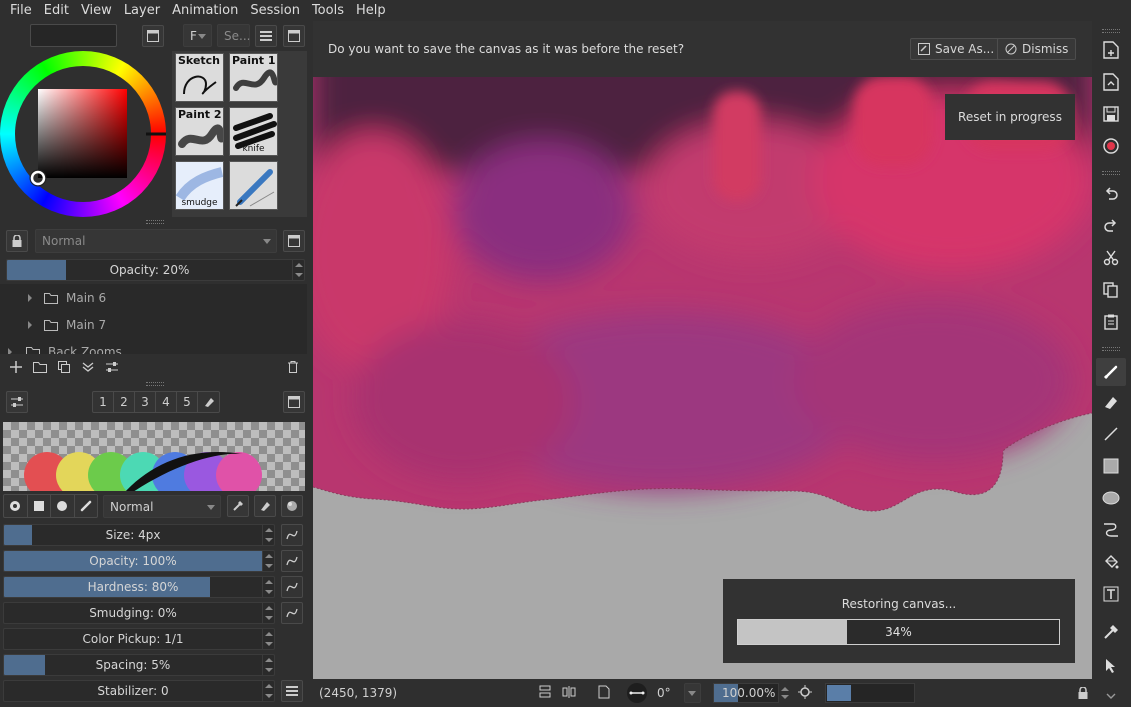  I want to click on layer-blend-mode-dropdown: Normal, so click(156, 241).